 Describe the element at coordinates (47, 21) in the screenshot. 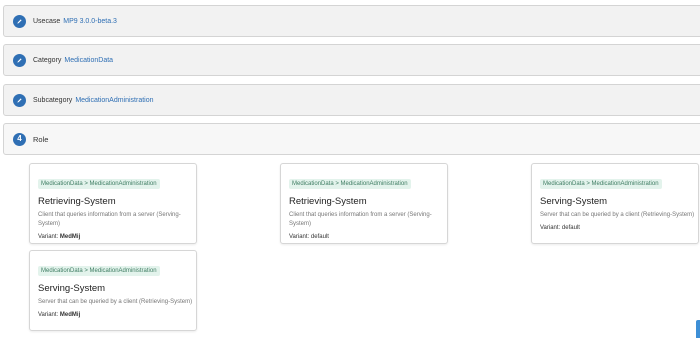

I see `step-label: Usecase` at that location.